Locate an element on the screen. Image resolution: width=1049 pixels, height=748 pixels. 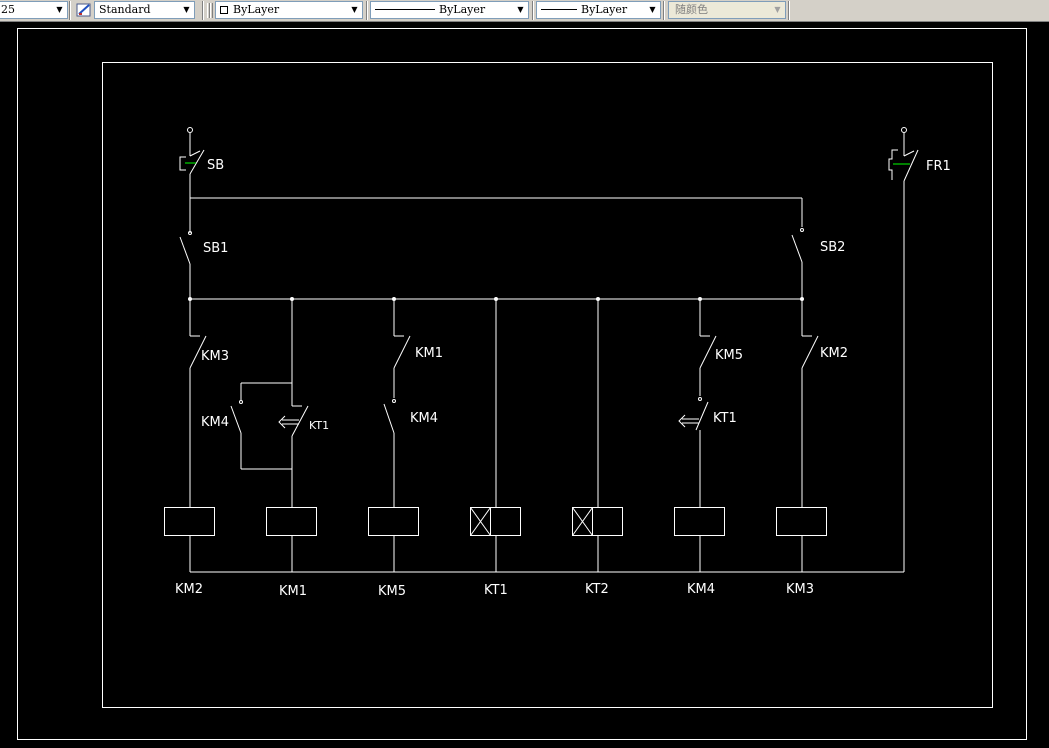
coil-kt1 is located at coordinates (495, 521).